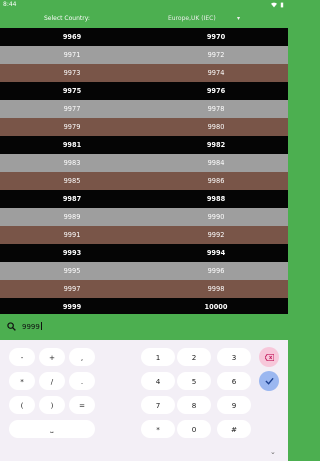  What do you see at coordinates (282, 5) in the screenshot?
I see `battery-icon` at bounding box center [282, 5].